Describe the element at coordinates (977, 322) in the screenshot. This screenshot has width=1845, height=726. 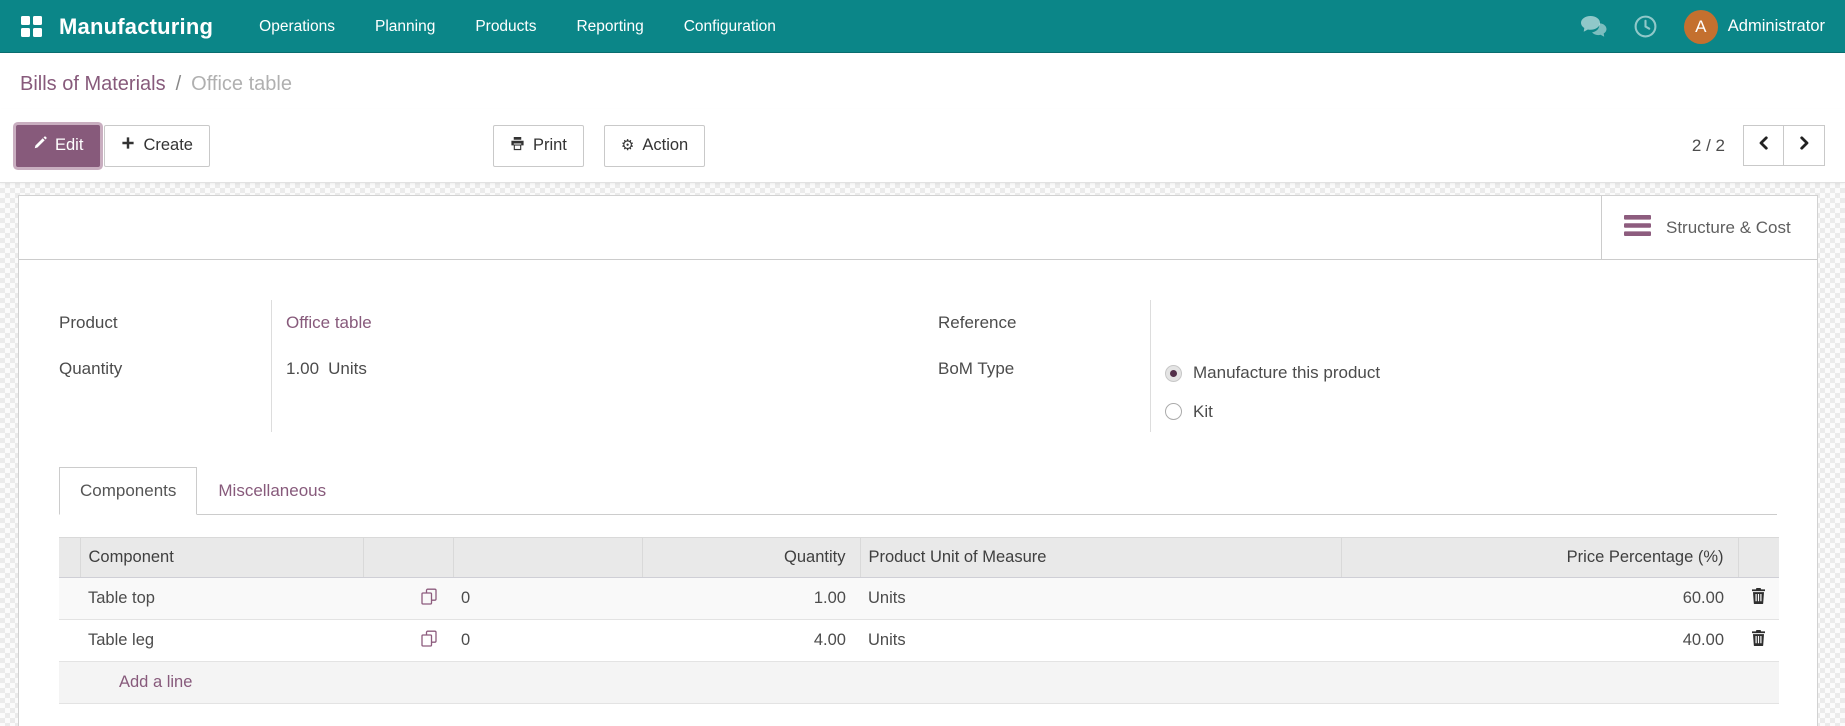
I see `reference-label: Reference` at that location.